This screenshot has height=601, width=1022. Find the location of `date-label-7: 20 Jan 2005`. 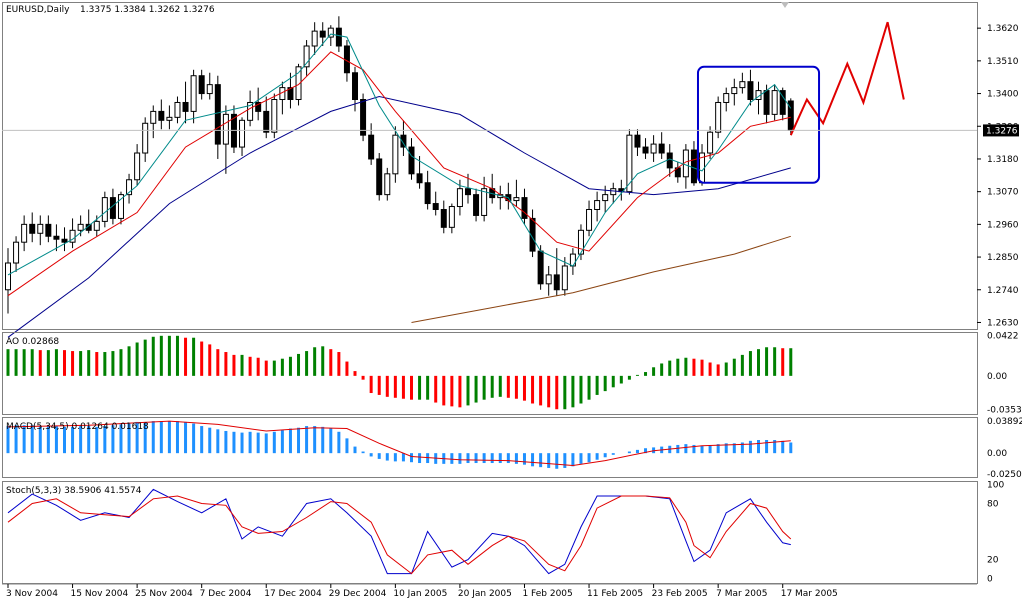

date-label-7: 20 Jan 2005 is located at coordinates (485, 594).